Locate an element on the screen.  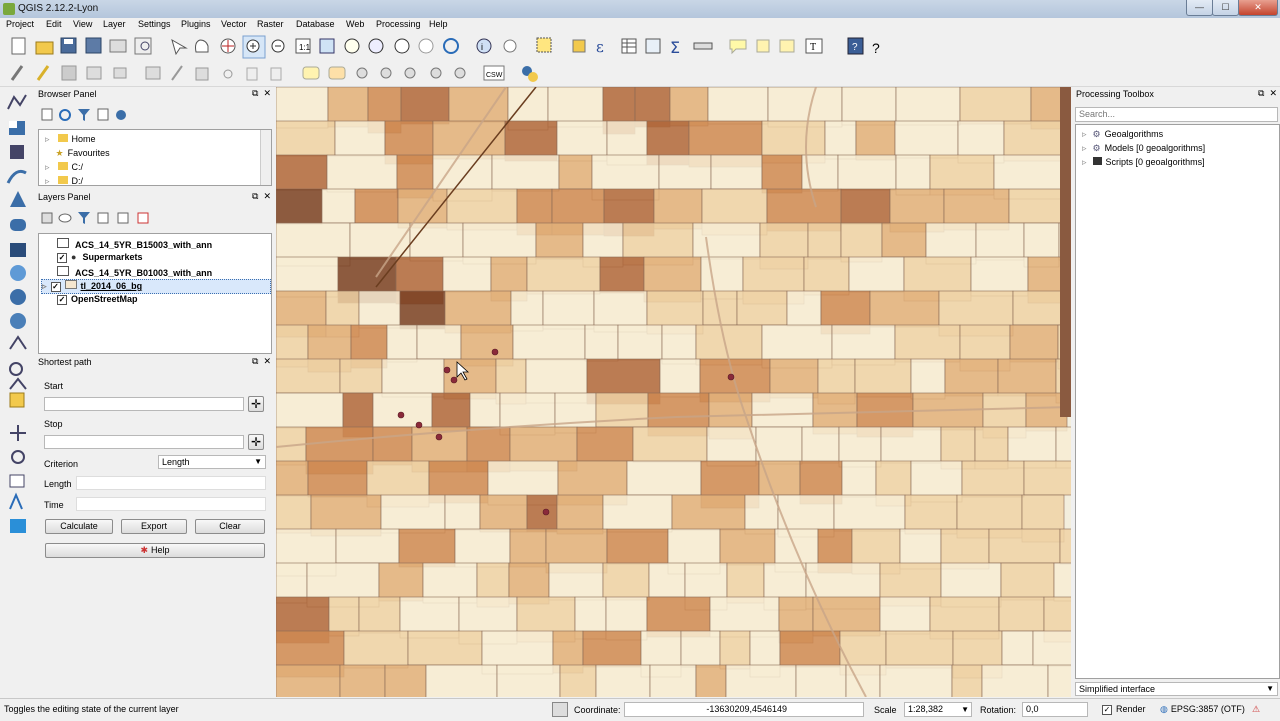
layer-item: ACS_14_5YR_B01003_with_ann is located at coordinates (134, 272).